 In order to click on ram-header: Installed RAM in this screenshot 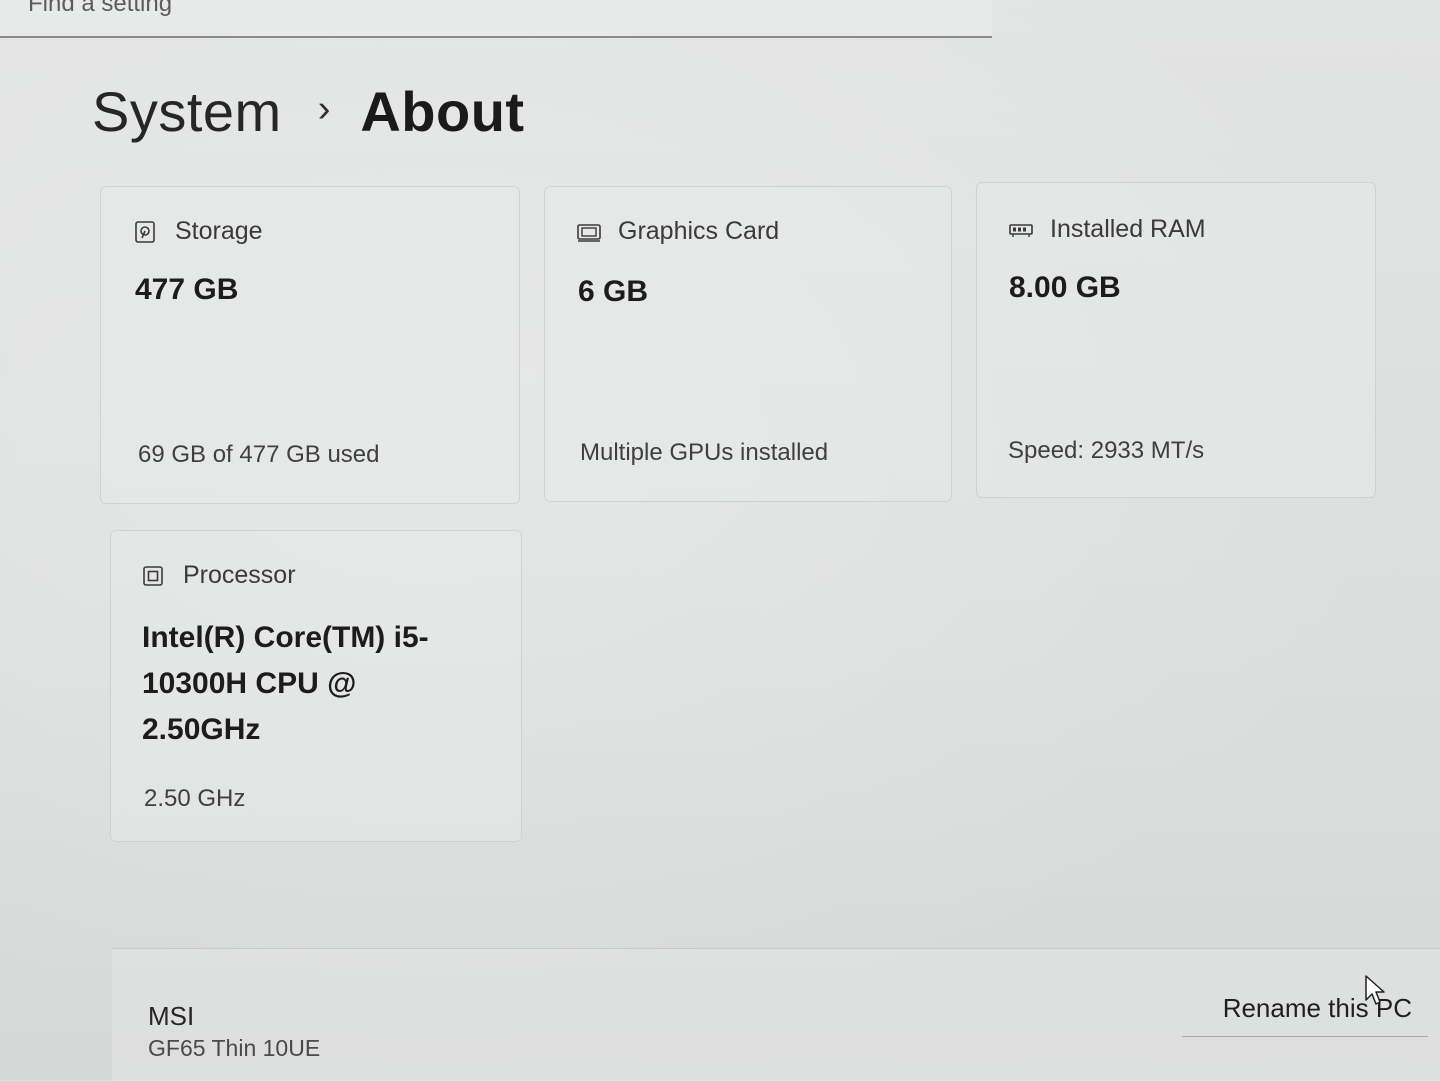, I will do `click(1107, 229)`.